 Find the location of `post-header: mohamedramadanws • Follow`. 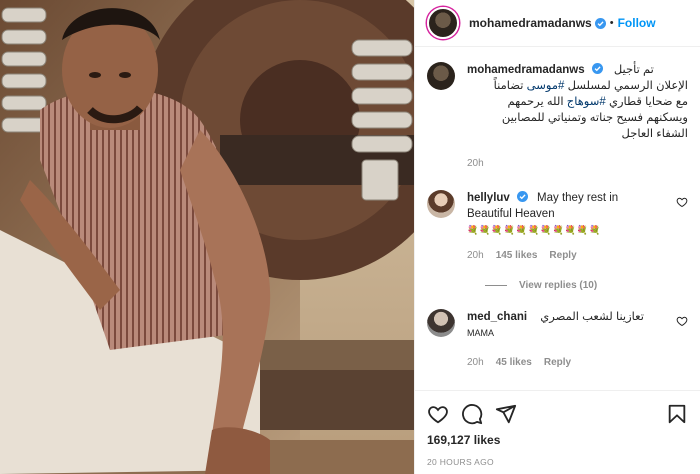

post-header: mohamedramadanws • Follow is located at coordinates (557, 23).